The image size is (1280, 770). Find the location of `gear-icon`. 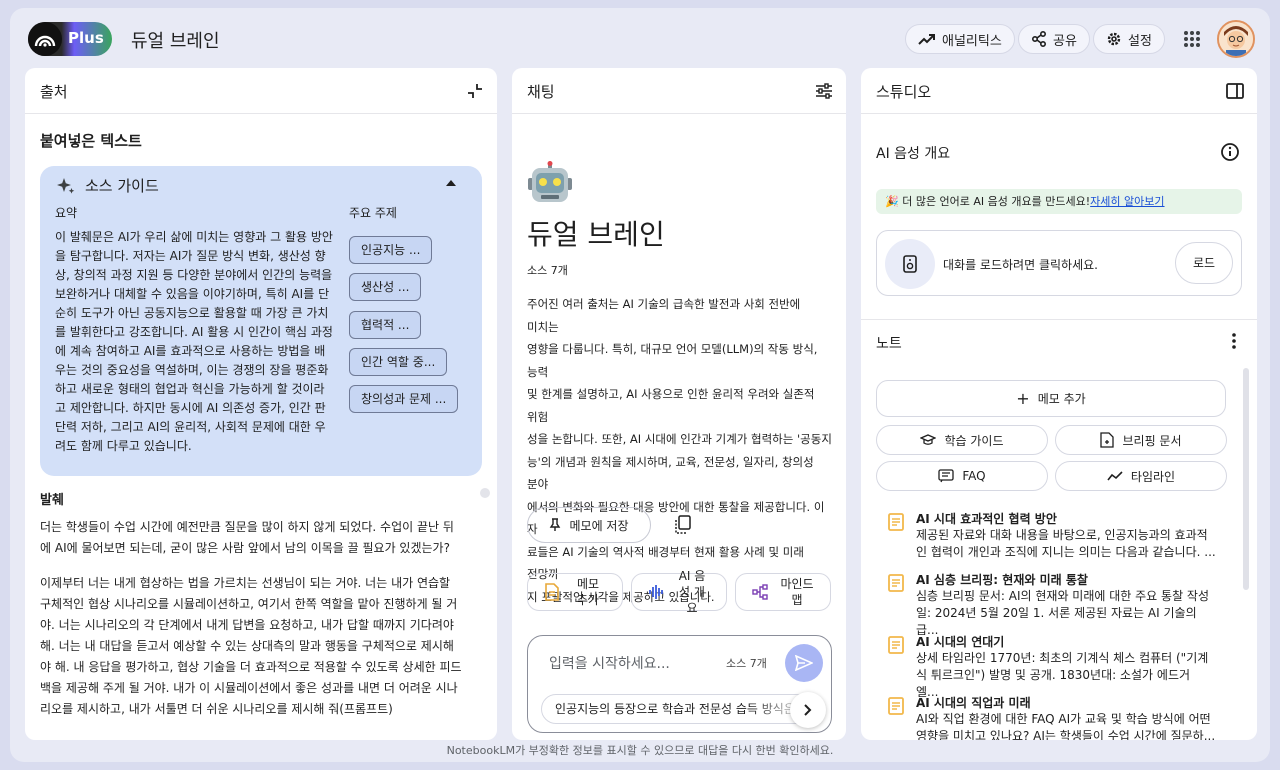

gear-icon is located at coordinates (1114, 39).